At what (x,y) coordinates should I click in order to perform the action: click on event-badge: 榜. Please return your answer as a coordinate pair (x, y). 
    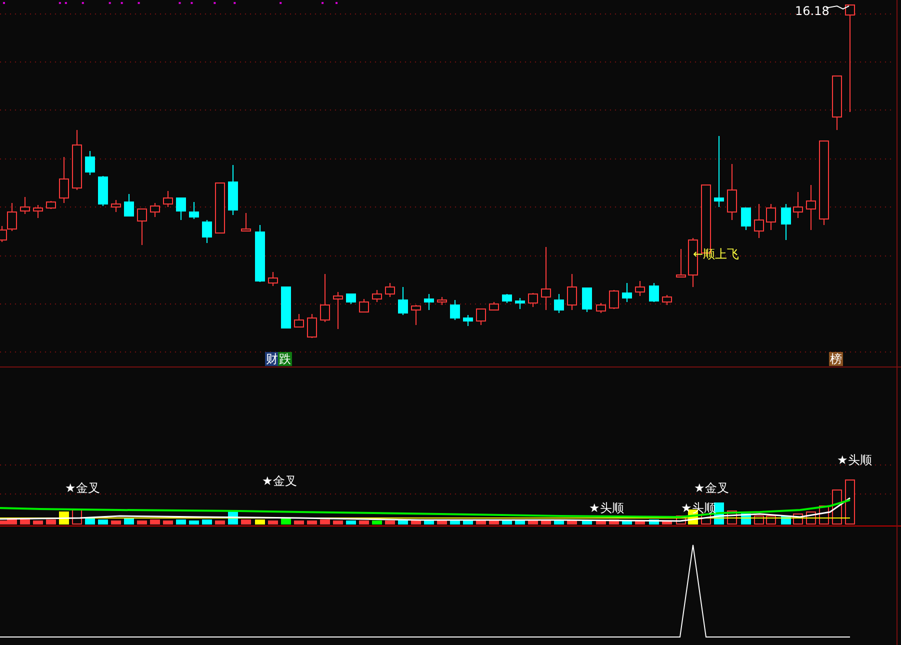
    Looking at the image, I should click on (836, 359).